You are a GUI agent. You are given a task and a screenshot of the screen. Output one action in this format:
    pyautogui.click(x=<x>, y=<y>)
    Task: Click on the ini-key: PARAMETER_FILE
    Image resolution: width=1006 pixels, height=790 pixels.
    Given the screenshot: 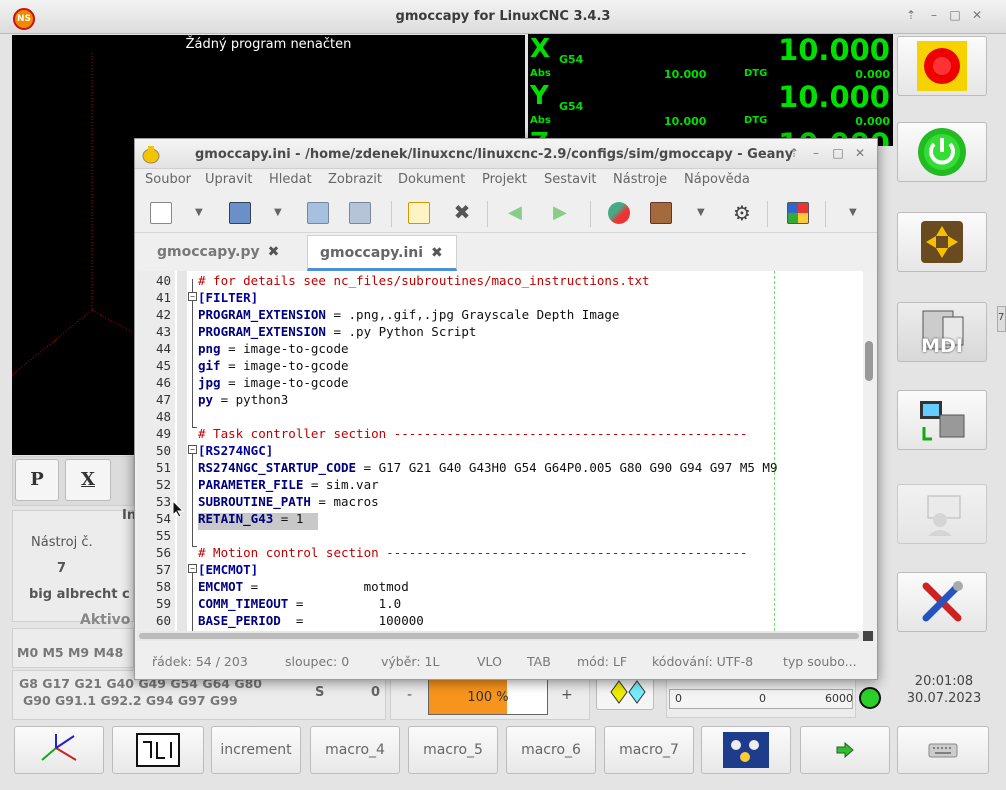 What is the action you would take?
    pyautogui.click(x=251, y=484)
    